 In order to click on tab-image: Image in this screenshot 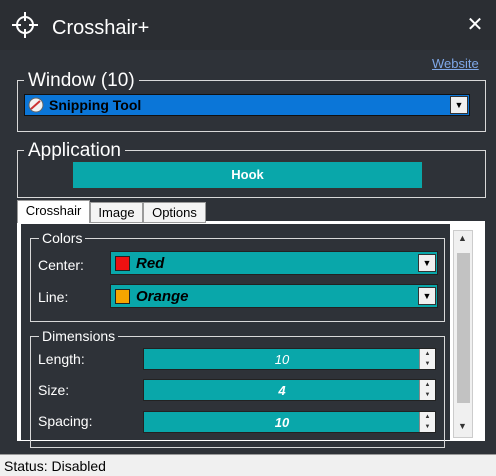, I will do `click(116, 212)`.